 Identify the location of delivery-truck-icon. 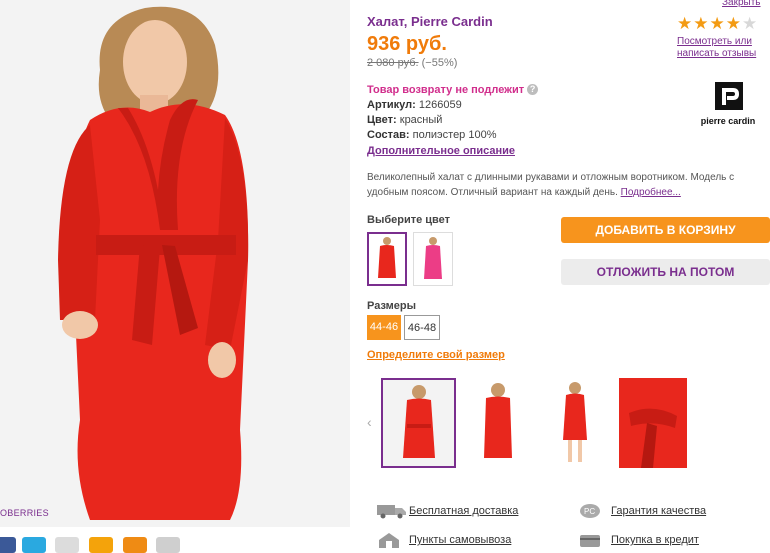
(391, 511).